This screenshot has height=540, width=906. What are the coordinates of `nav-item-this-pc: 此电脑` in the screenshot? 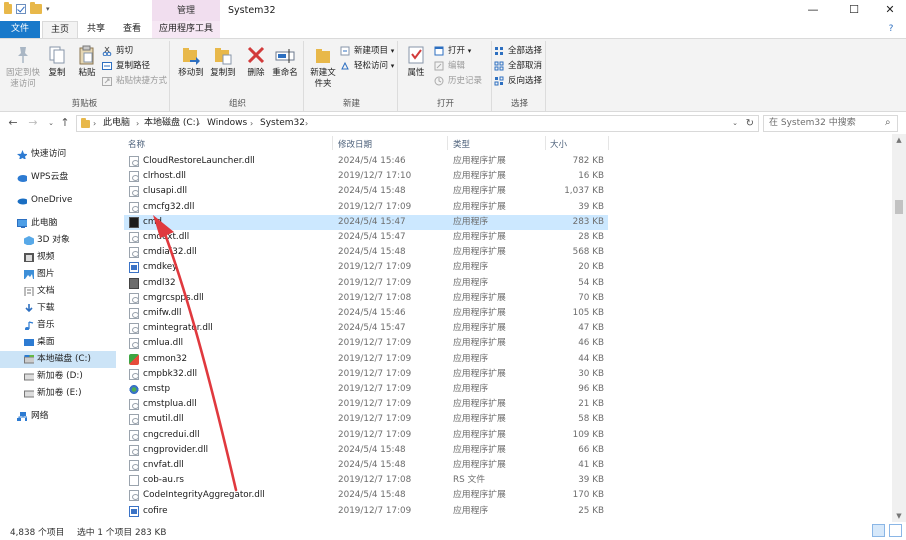 It's located at (28, 223).